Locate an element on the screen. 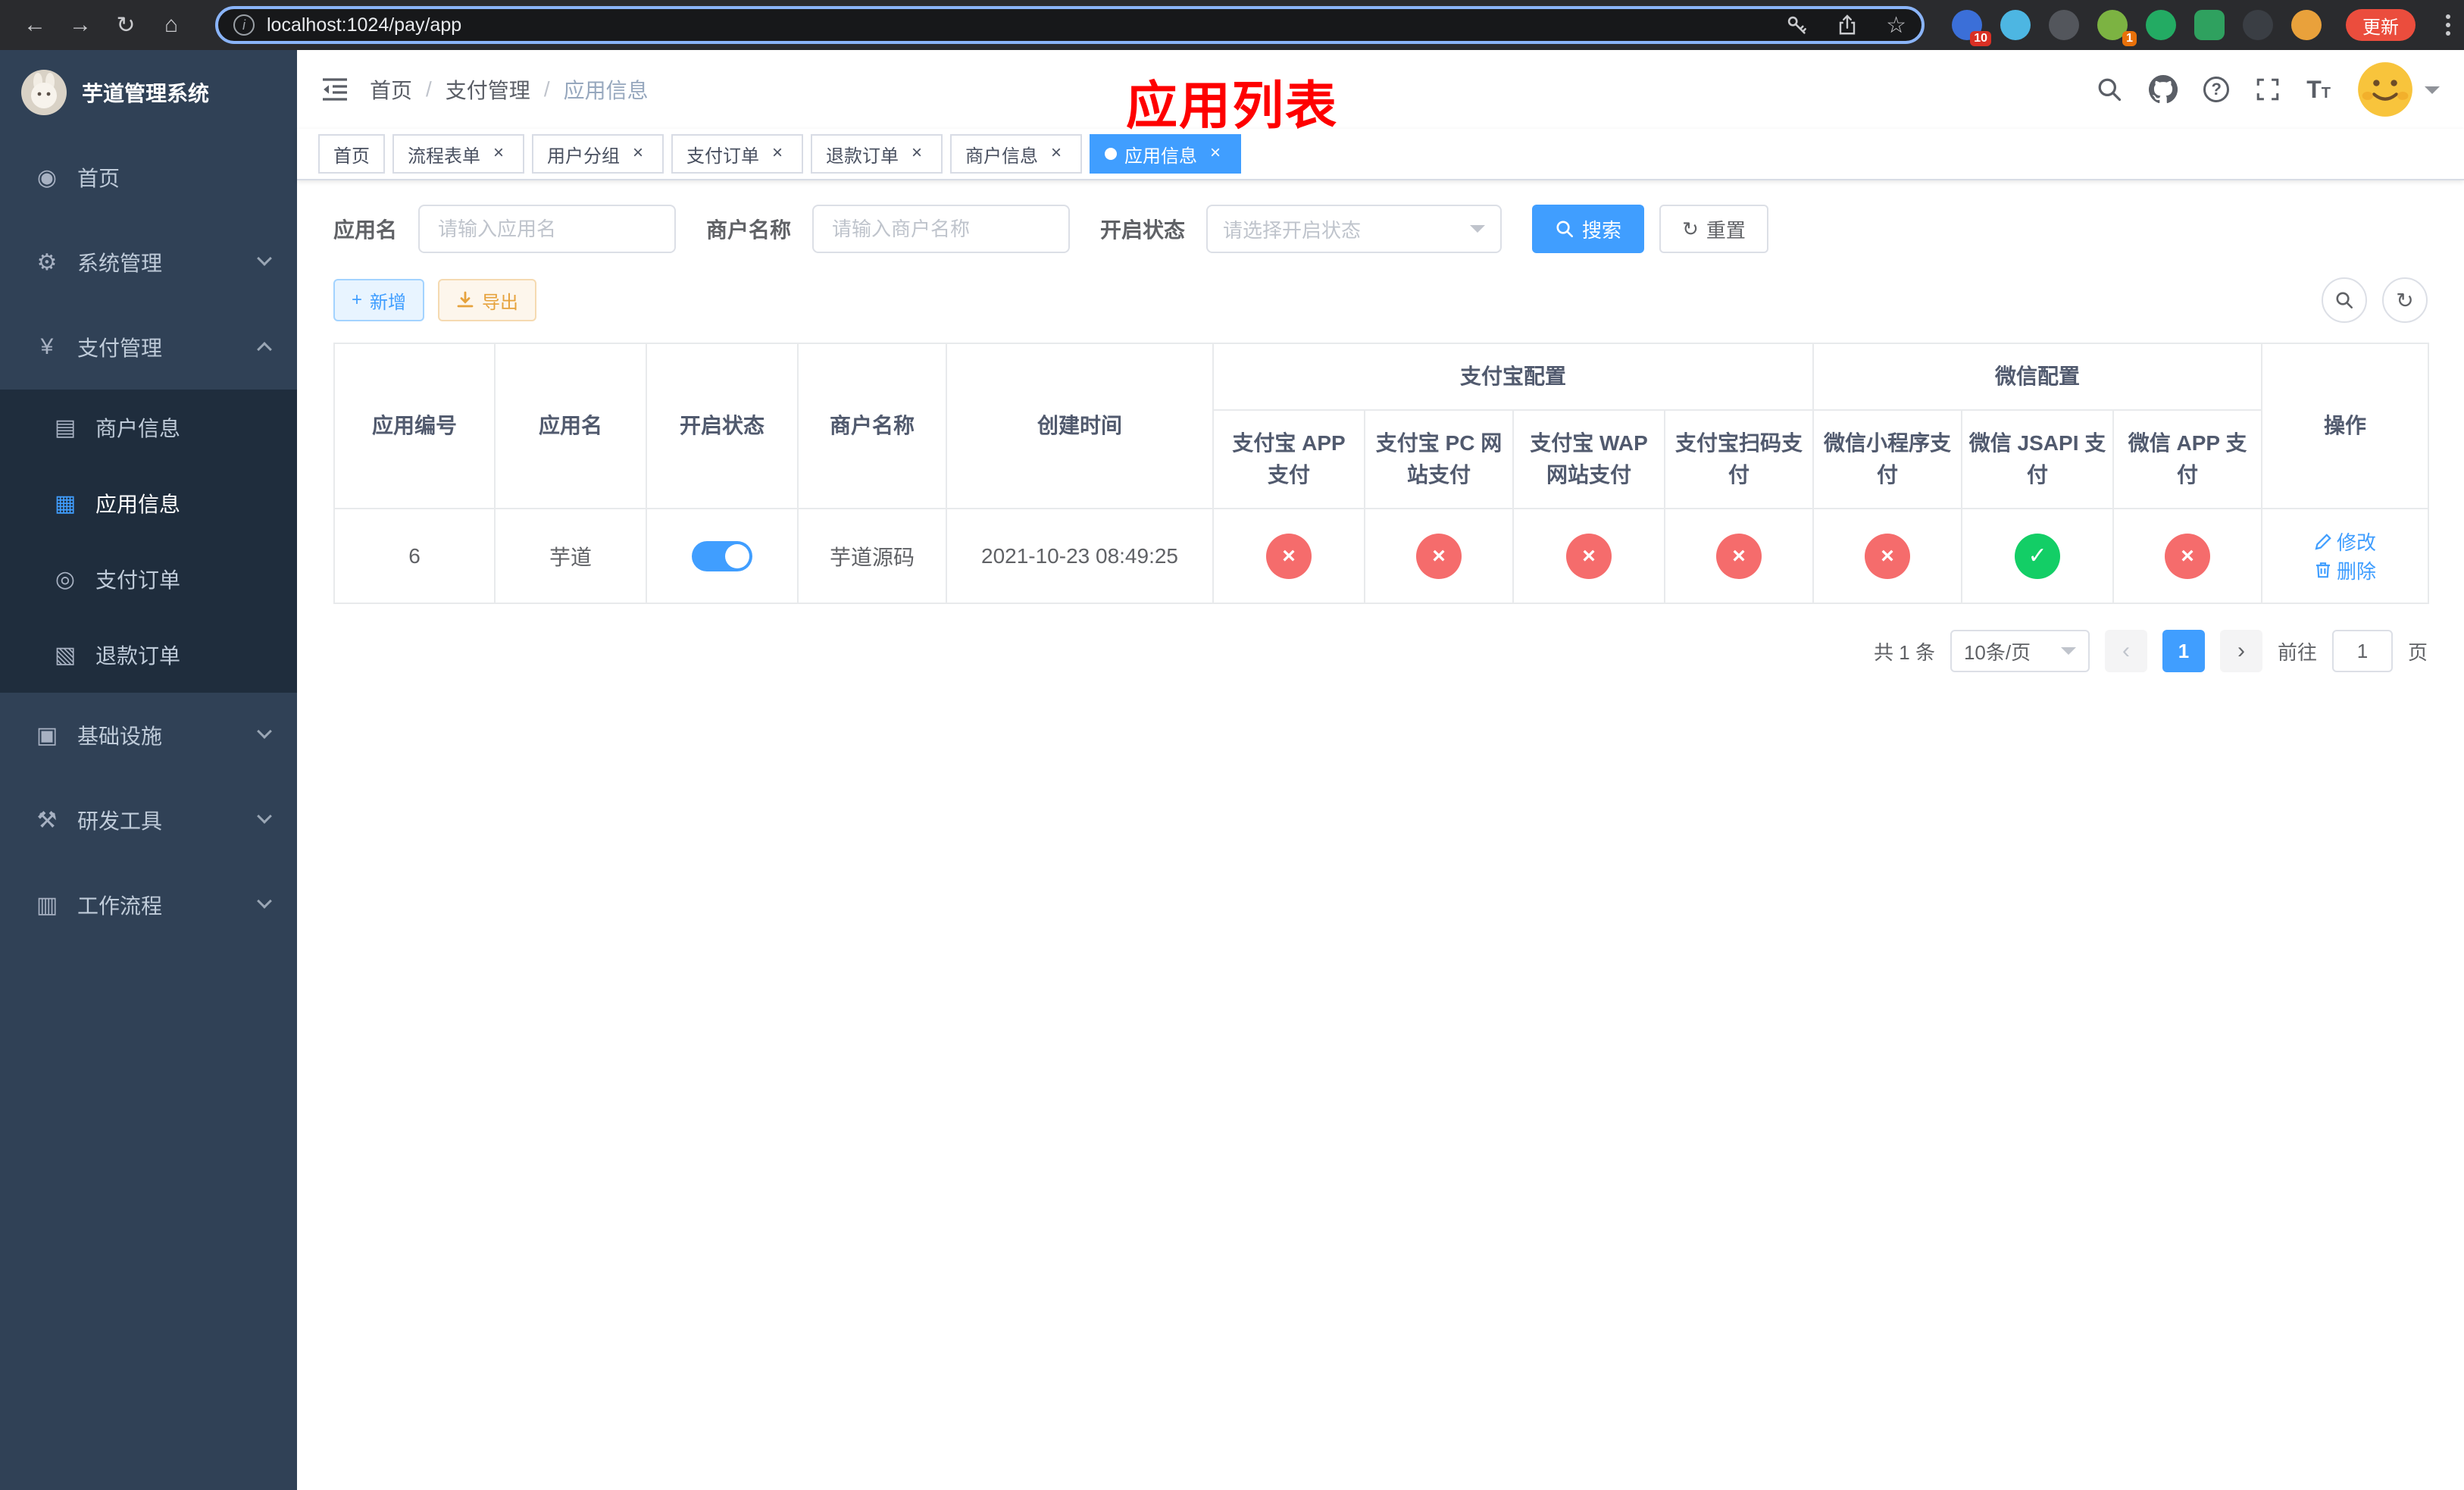  goto-page-input is located at coordinates (2362, 651).